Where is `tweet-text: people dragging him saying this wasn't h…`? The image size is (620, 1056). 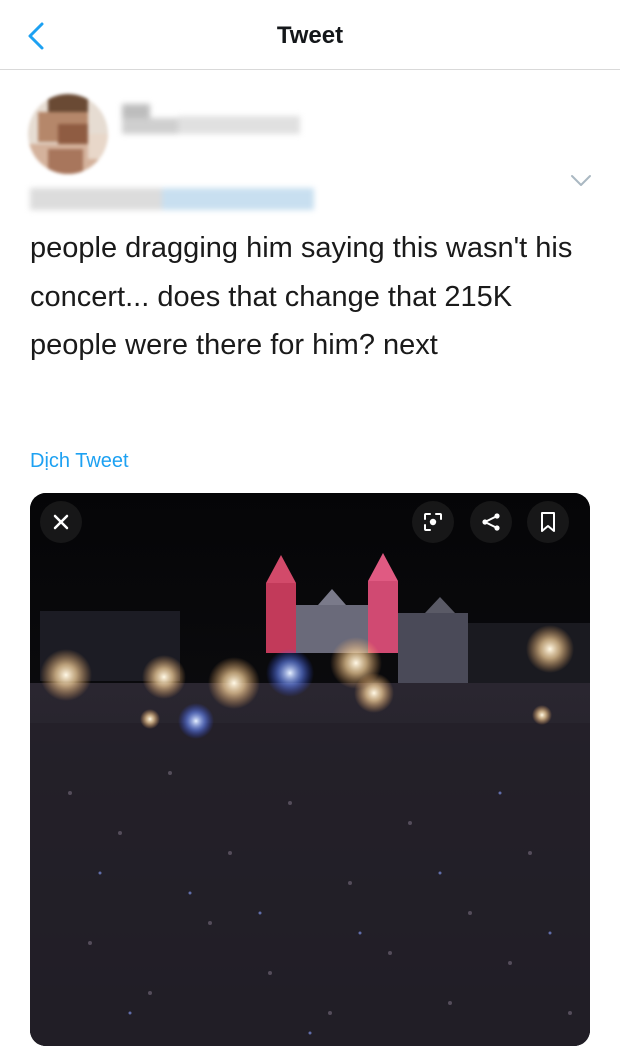 tweet-text: people dragging him saying this wasn't h… is located at coordinates (301, 296).